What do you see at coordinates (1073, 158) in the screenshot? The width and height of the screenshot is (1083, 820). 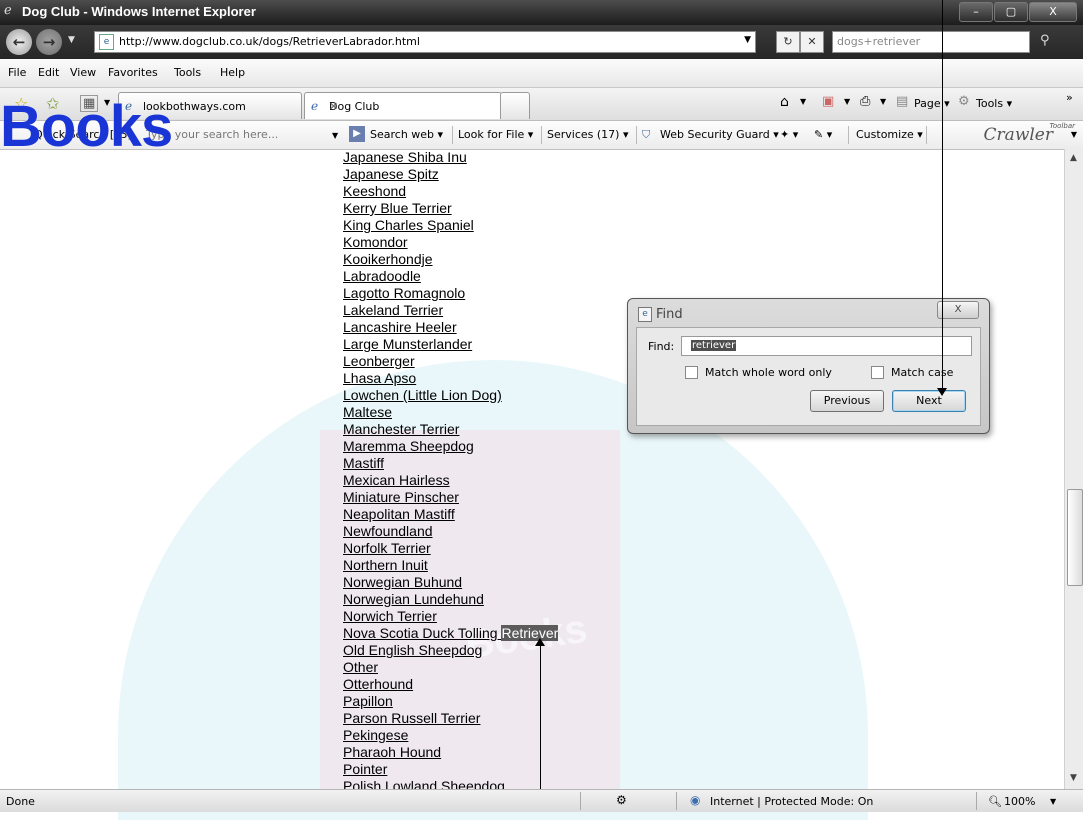 I see `scroll-up-icon: ▲` at bounding box center [1073, 158].